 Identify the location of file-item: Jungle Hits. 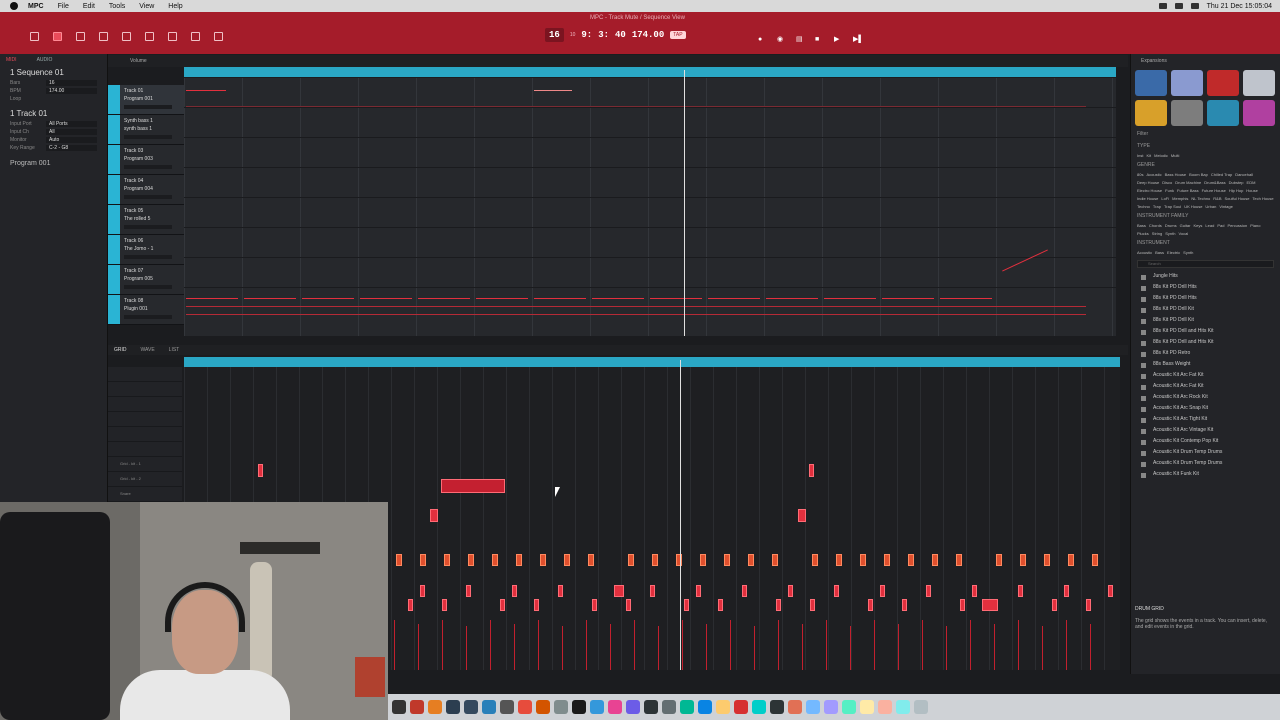
(1205, 277).